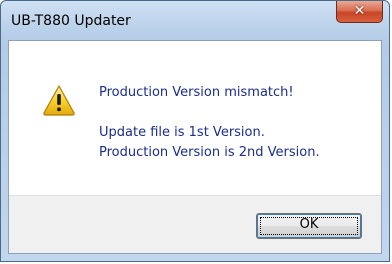  I want to click on close-button: ✕, so click(359, 12).